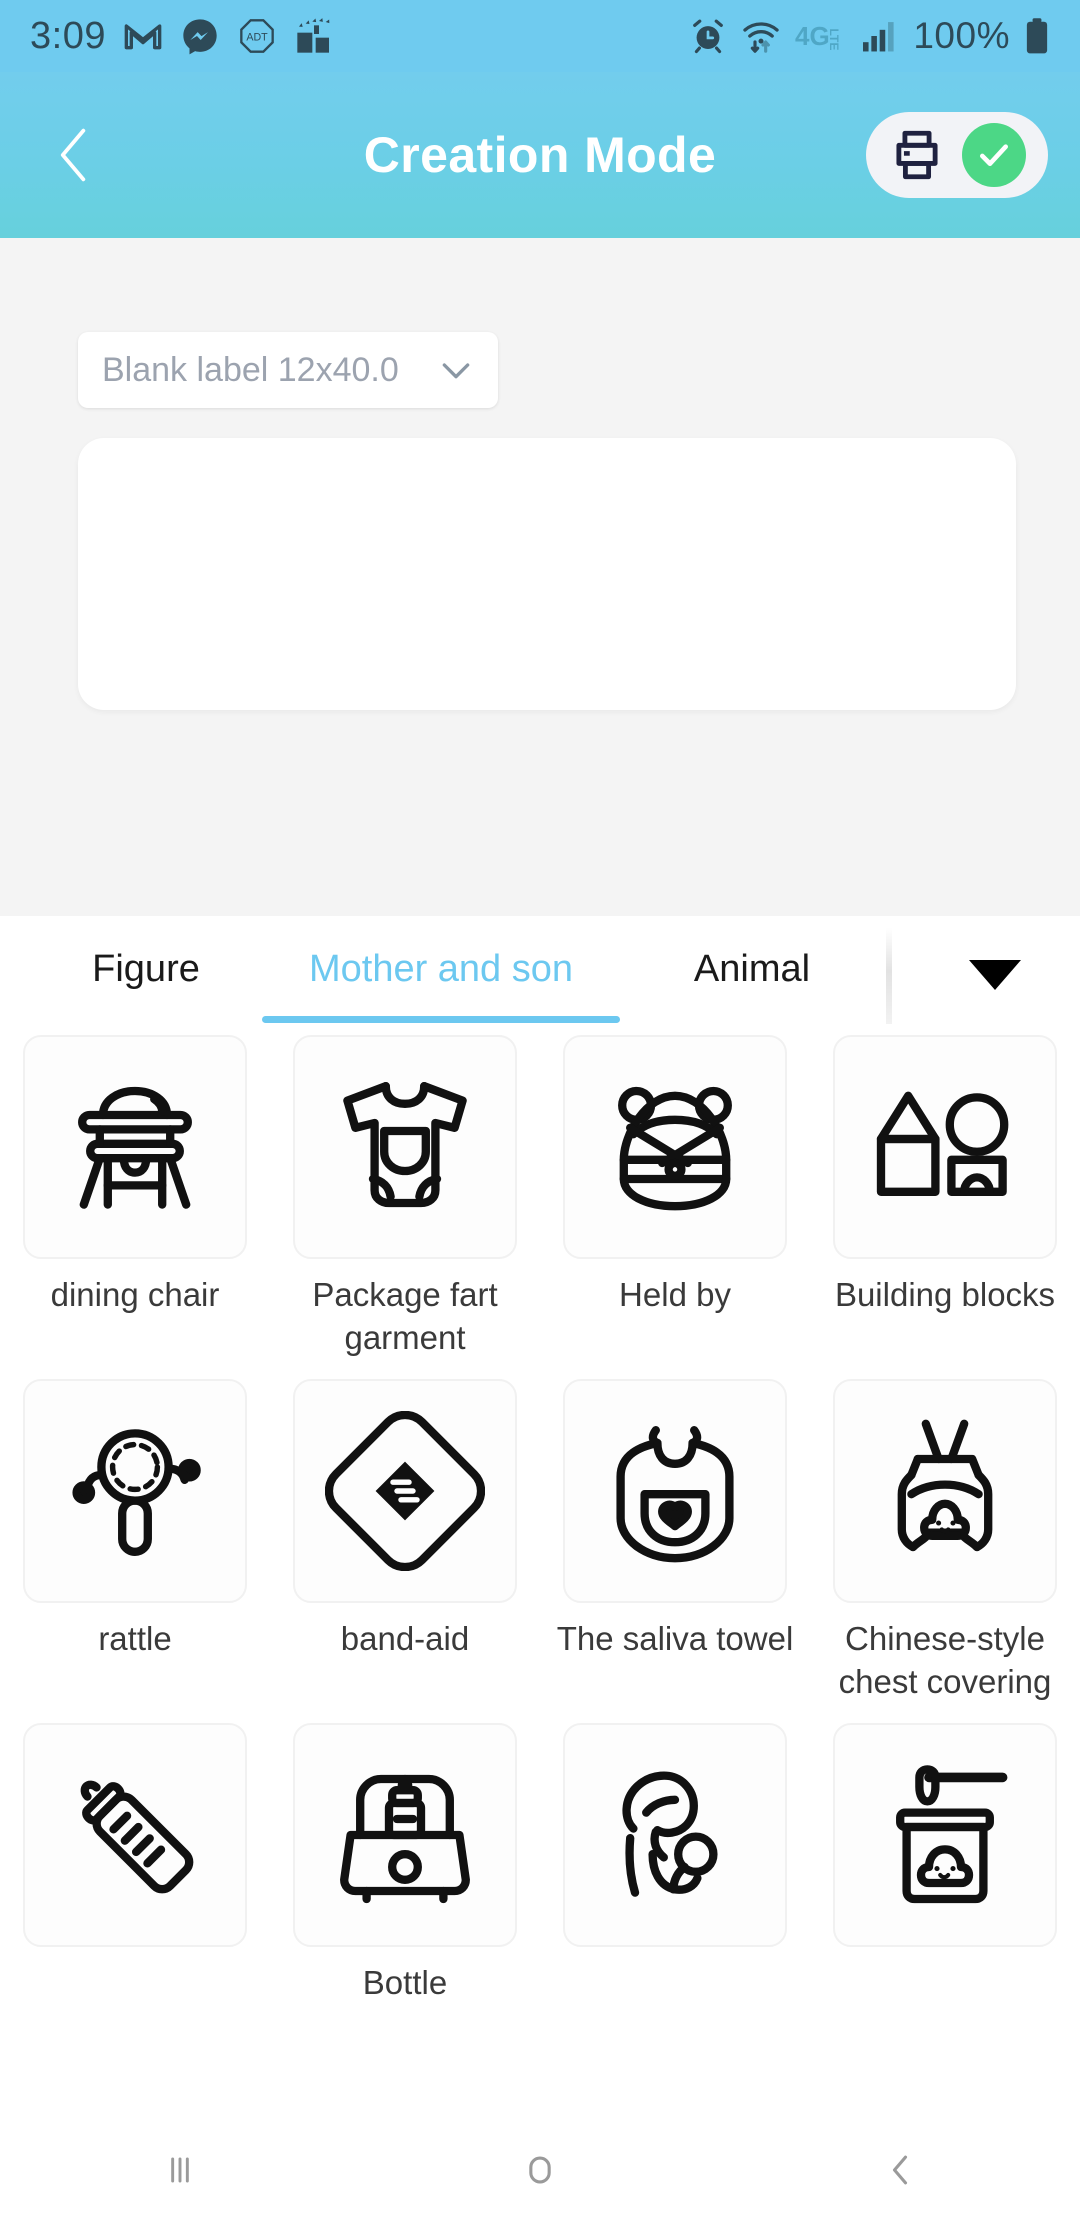 The width and height of the screenshot is (1080, 2220). Describe the element at coordinates (250, 369) in the screenshot. I see `label-size-value: Blank label 12x40.0` at that location.